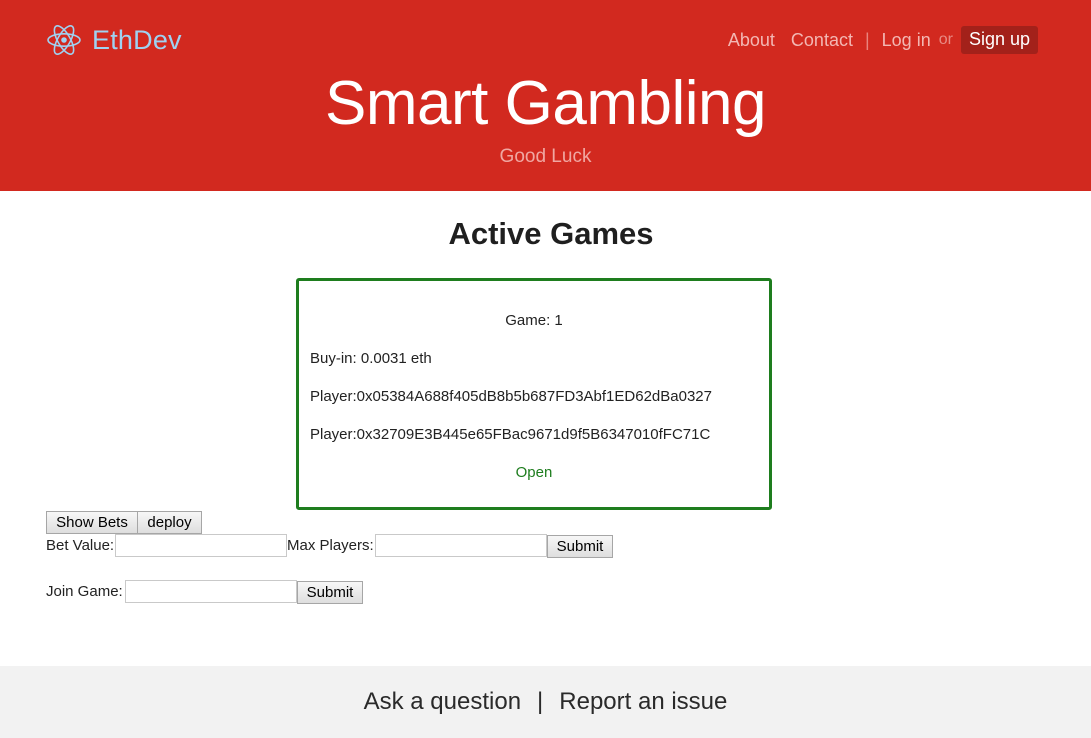 The width and height of the screenshot is (1091, 738). What do you see at coordinates (211, 591) in the screenshot?
I see `join-game-input` at bounding box center [211, 591].